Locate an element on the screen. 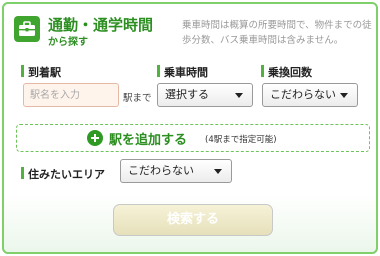 This screenshot has height=256, width=380. ride-time-select: 選択する is located at coordinates (205, 95).